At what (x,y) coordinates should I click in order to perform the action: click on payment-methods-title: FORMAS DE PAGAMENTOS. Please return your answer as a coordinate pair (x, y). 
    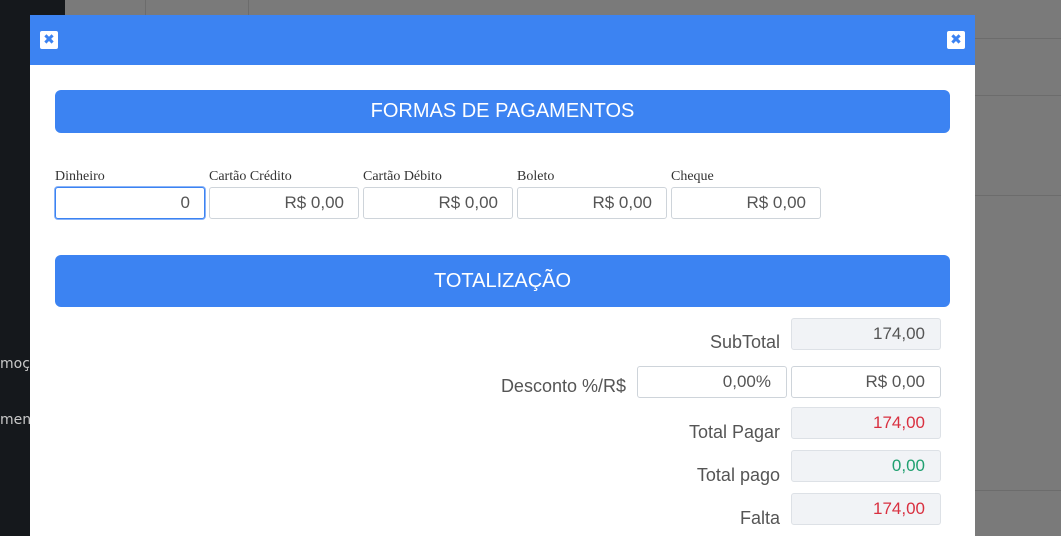
    Looking at the image, I should click on (502, 111).